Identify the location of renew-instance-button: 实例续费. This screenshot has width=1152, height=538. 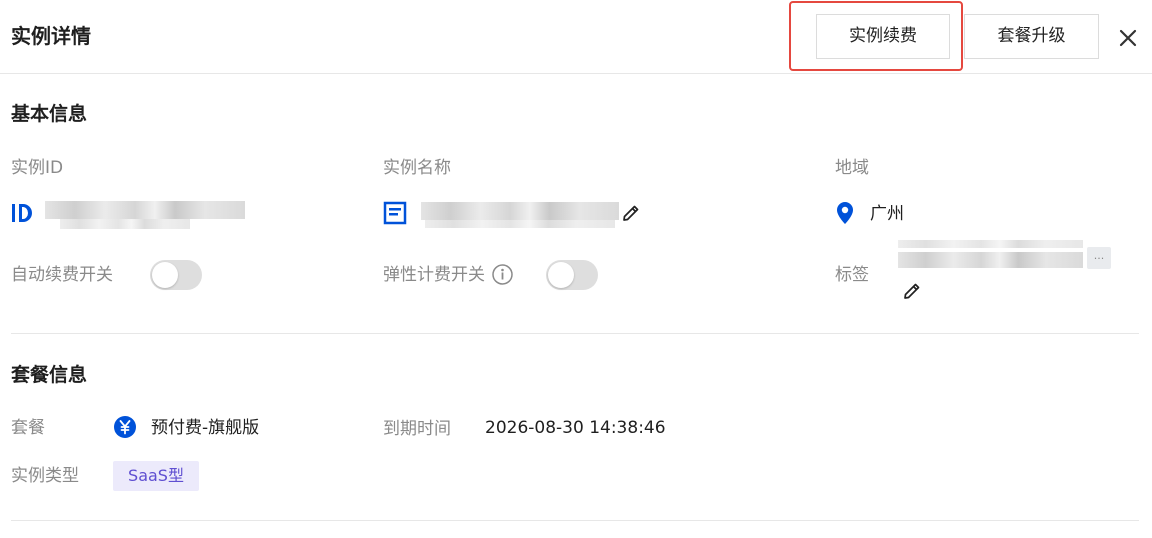
(883, 36).